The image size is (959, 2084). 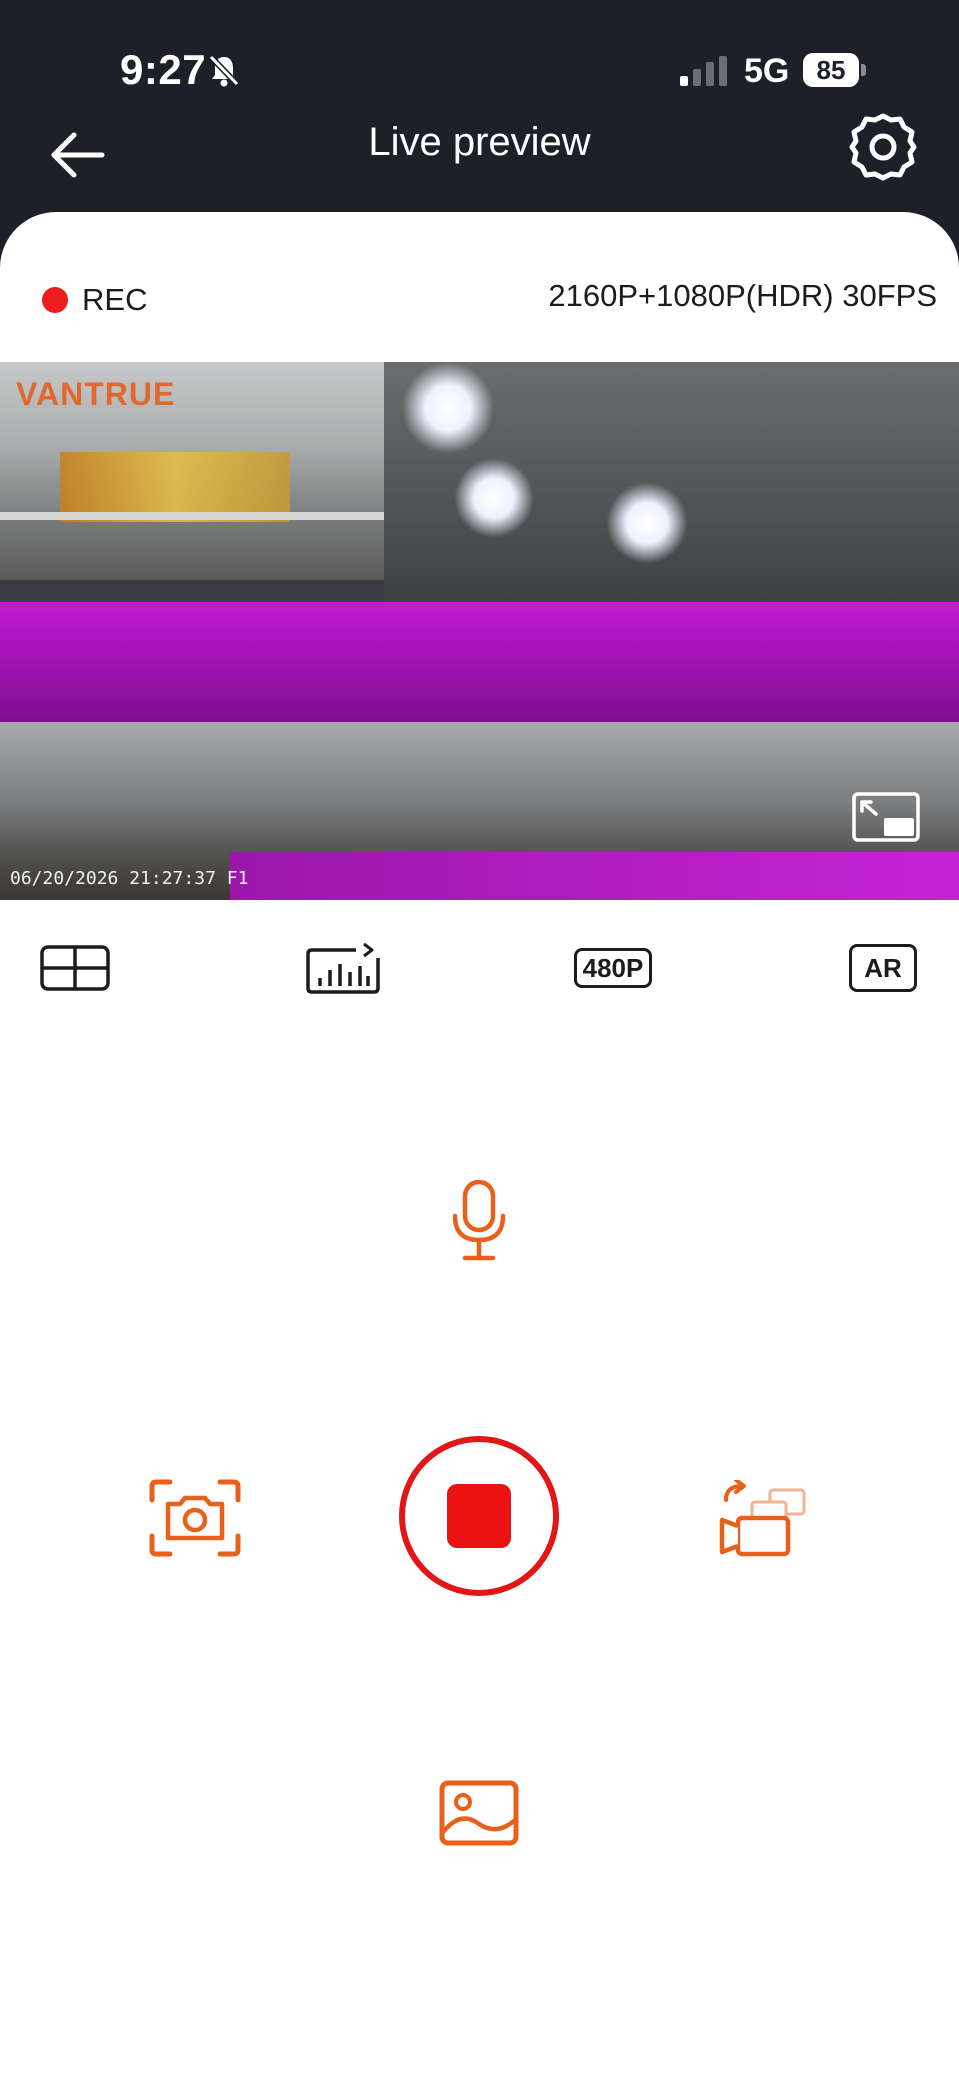 I want to click on gallery-icon, so click(x=479, y=1813).